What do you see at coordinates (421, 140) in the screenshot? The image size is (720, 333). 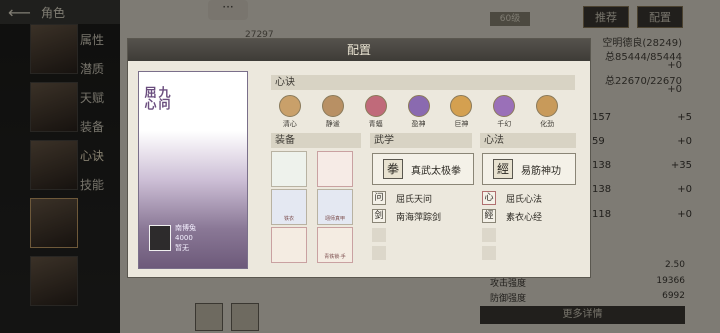 I see `section-wuxue: 武学` at bounding box center [421, 140].